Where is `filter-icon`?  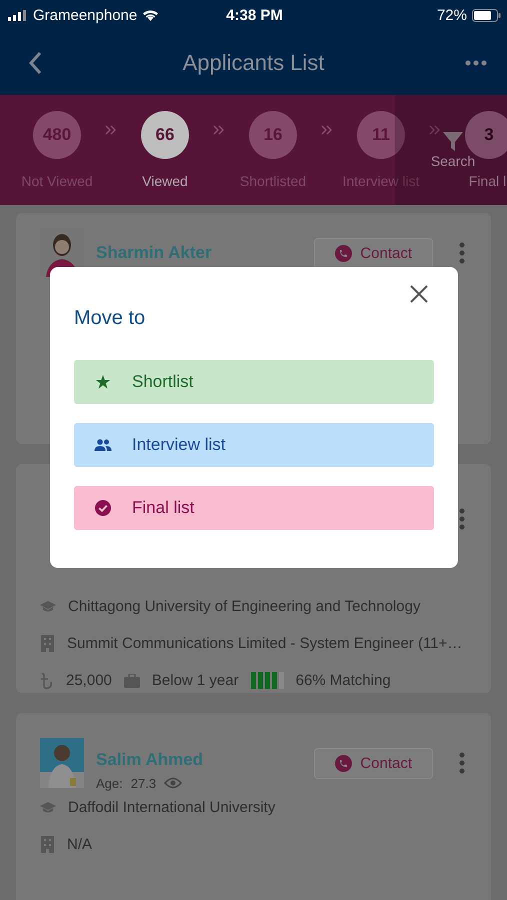
filter-icon is located at coordinates (453, 141).